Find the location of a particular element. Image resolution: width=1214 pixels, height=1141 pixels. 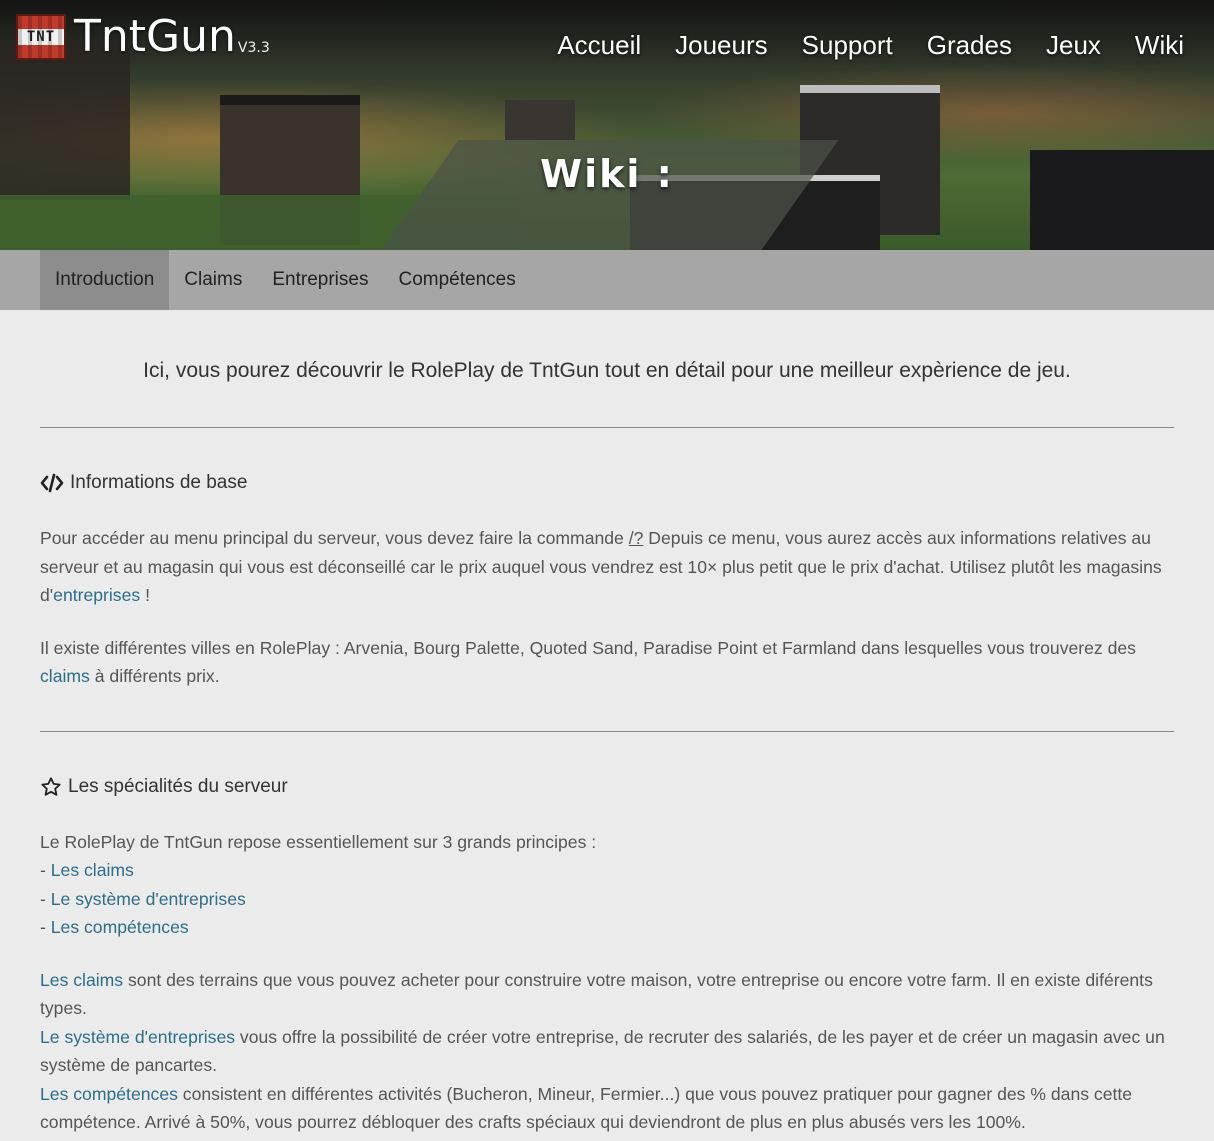

list-link-competences: Les compétences is located at coordinates (120, 927).